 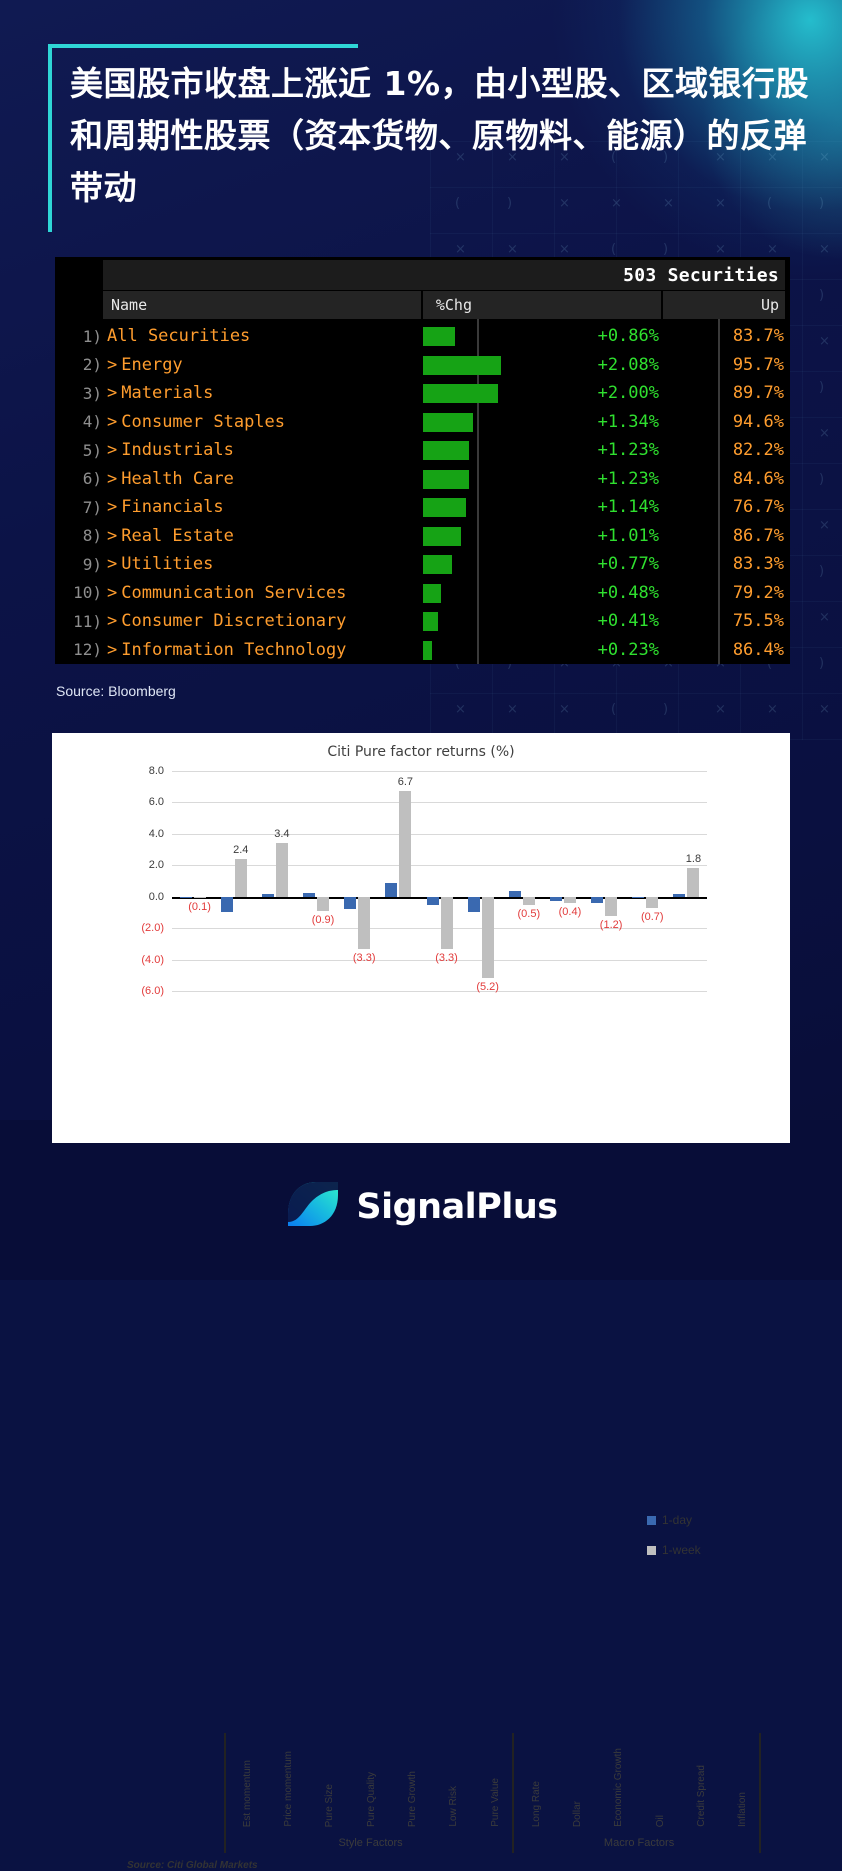 What do you see at coordinates (758, 478) in the screenshot?
I see `row-up-percent: 84.6%` at bounding box center [758, 478].